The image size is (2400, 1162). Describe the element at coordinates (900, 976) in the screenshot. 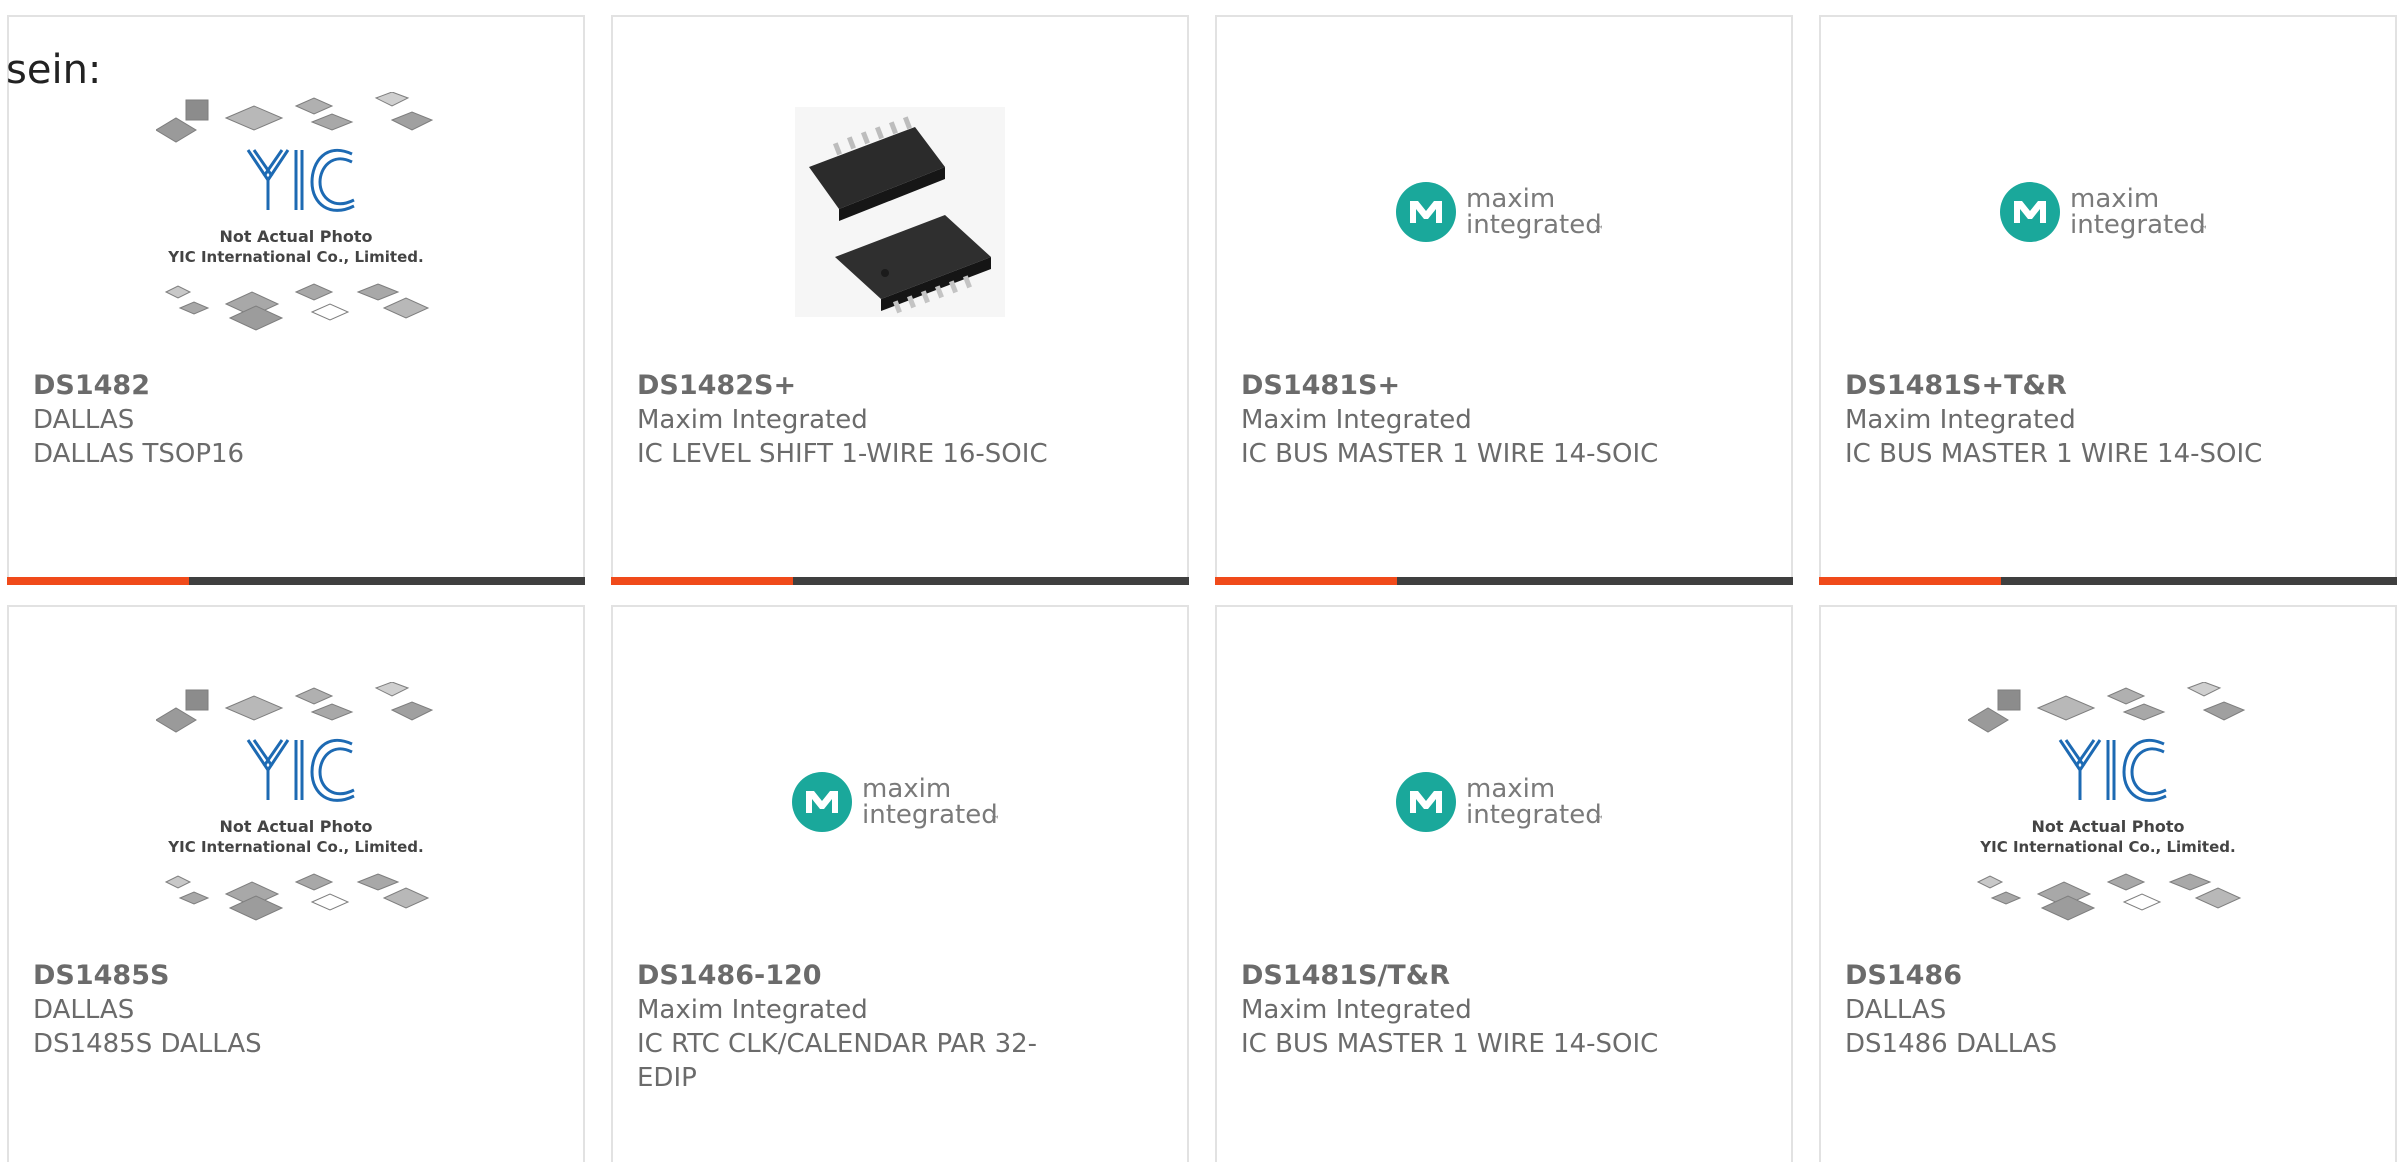

I see `part-number-link: DS1486-120` at that location.